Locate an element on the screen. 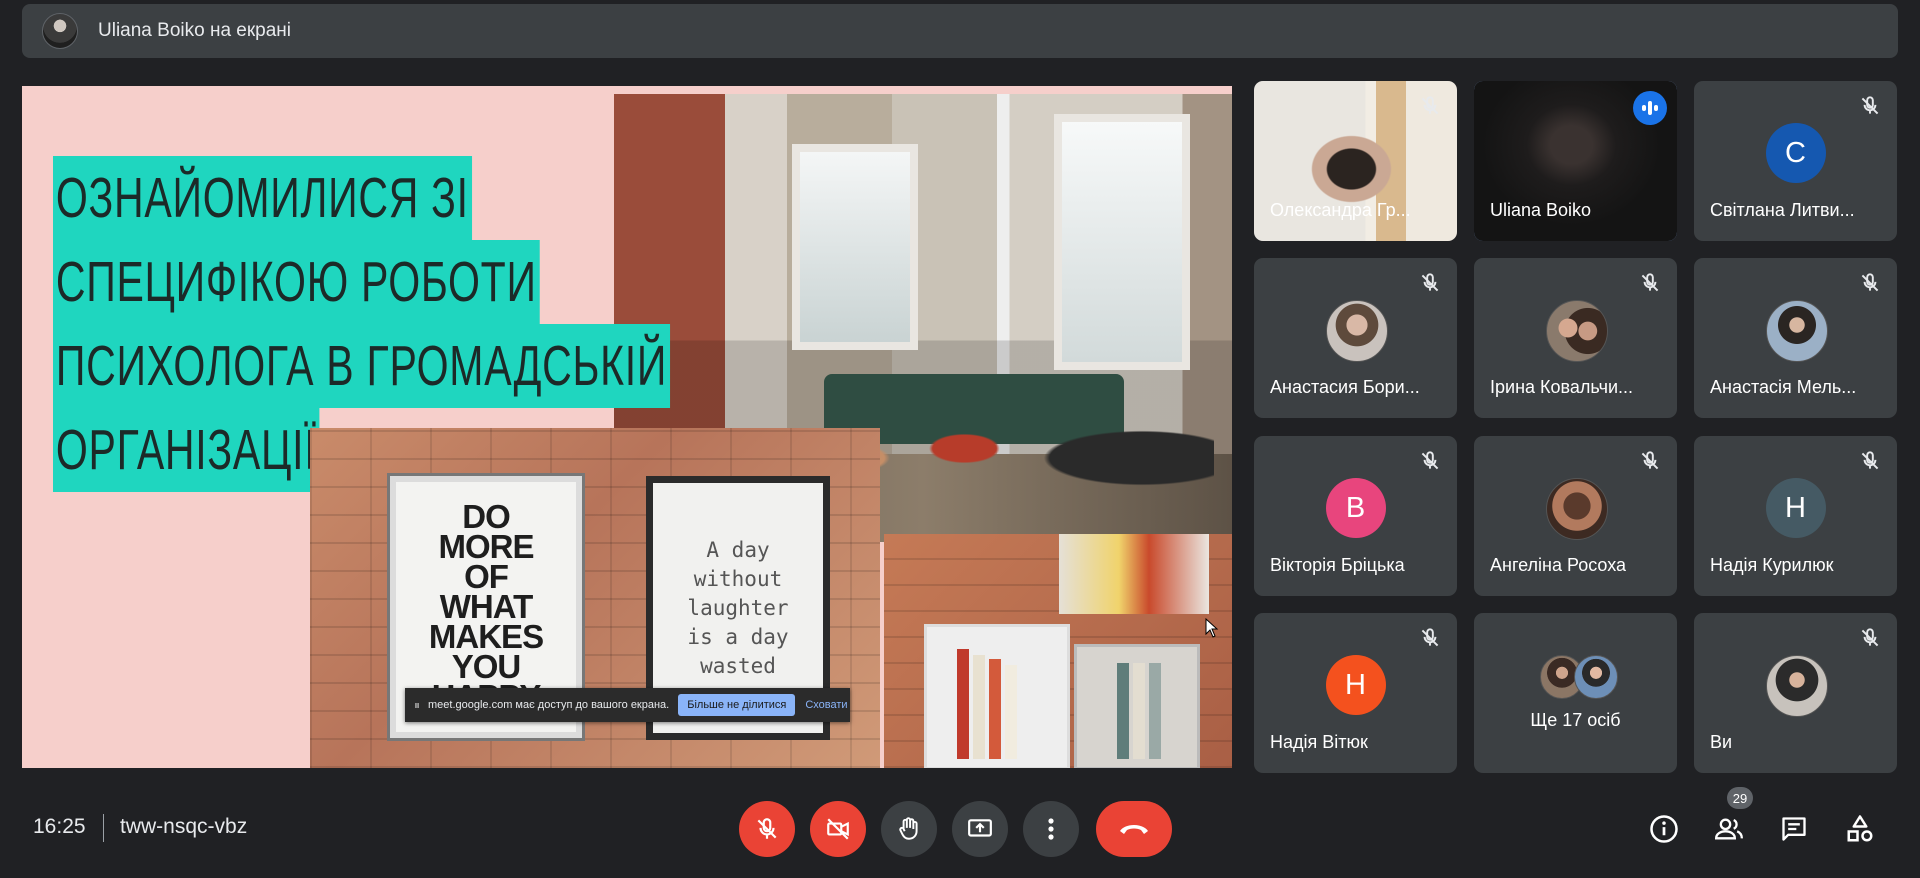  slide-photo-shelf is located at coordinates (1058, 651).